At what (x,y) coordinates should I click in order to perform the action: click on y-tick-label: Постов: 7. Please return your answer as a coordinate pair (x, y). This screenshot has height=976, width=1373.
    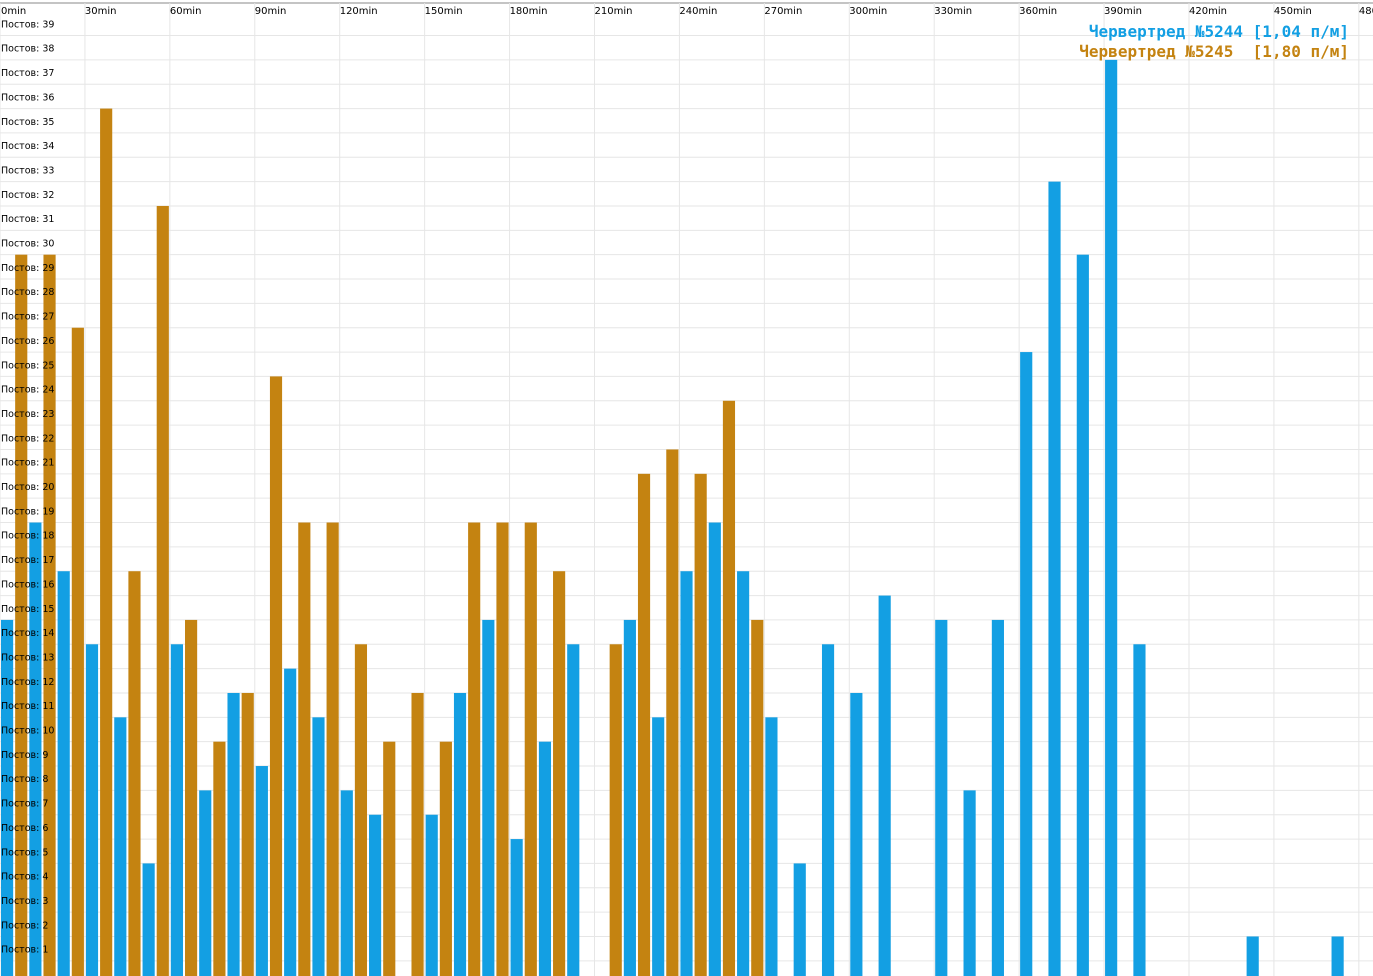
    Looking at the image, I should click on (24, 804).